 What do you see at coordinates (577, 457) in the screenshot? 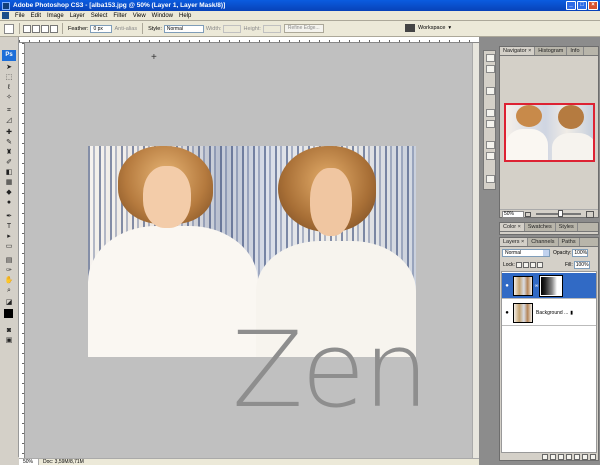
I see `new-group-icon` at bounding box center [577, 457].